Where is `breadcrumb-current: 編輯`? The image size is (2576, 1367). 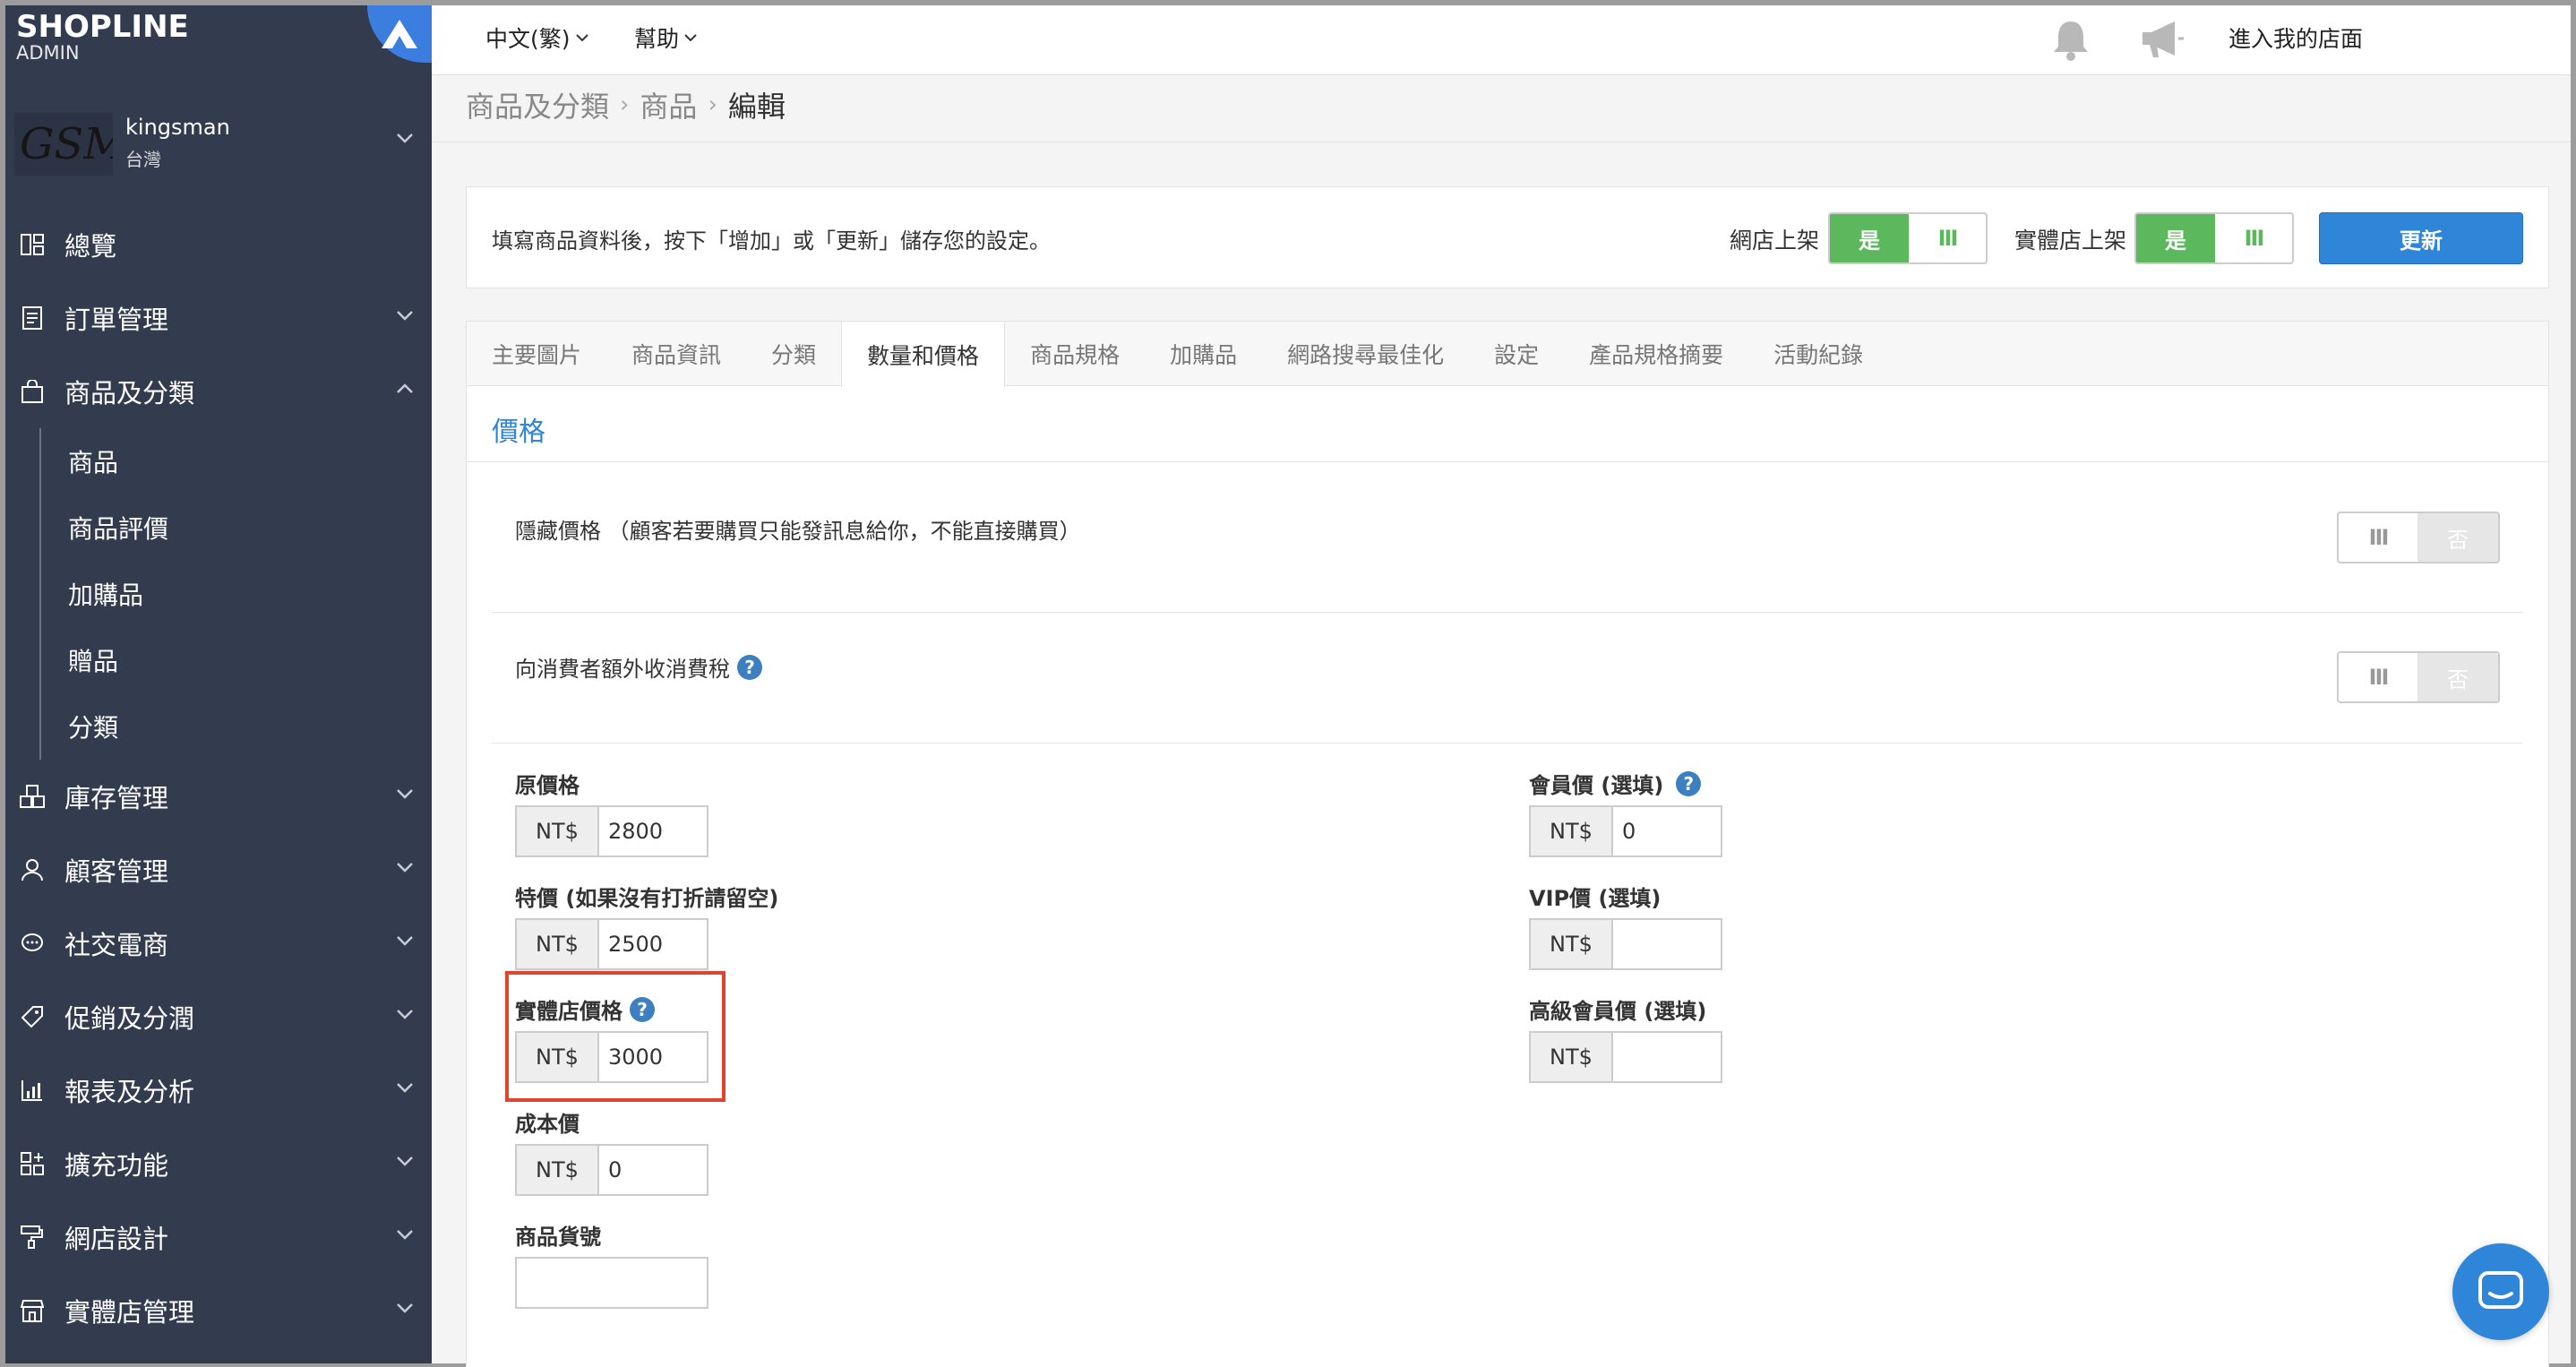
breadcrumb-current: 編輯 is located at coordinates (756, 107).